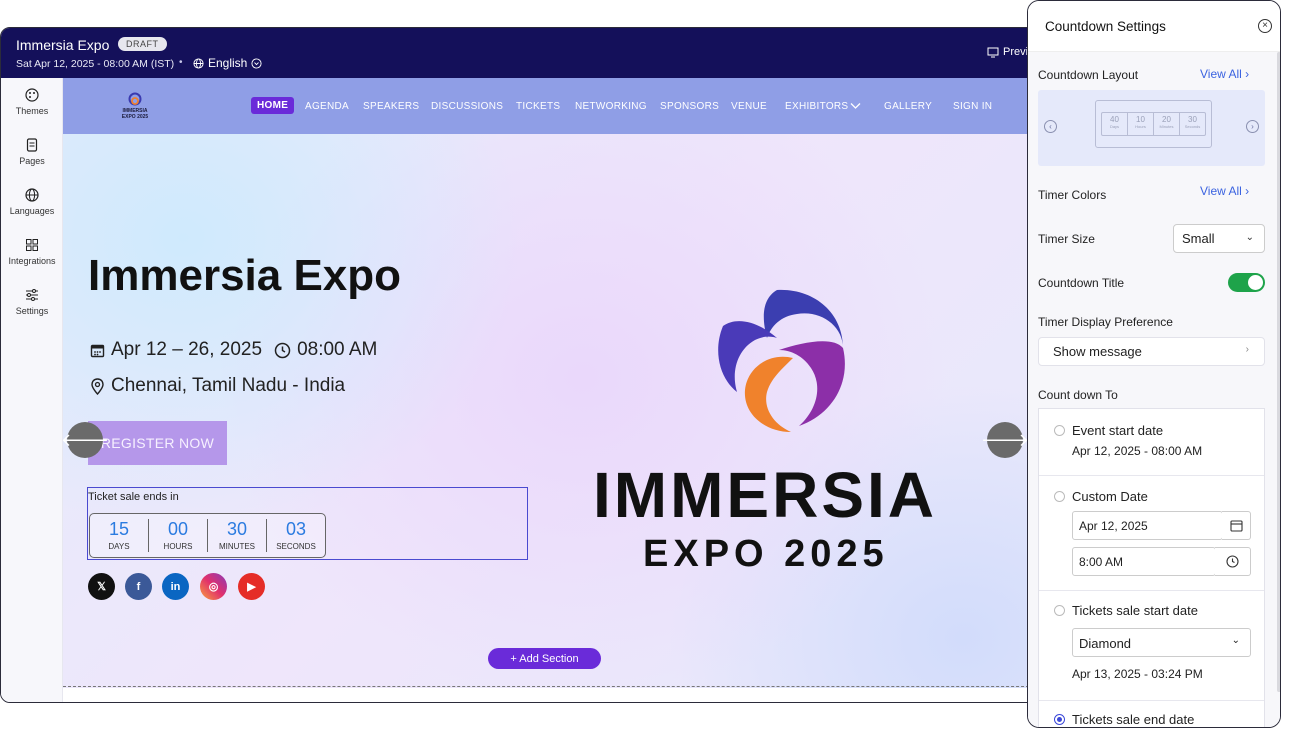 The width and height of the screenshot is (1293, 741). Describe the element at coordinates (1151, 351) in the screenshot. I see `display-preference-field: Show message ›` at that location.